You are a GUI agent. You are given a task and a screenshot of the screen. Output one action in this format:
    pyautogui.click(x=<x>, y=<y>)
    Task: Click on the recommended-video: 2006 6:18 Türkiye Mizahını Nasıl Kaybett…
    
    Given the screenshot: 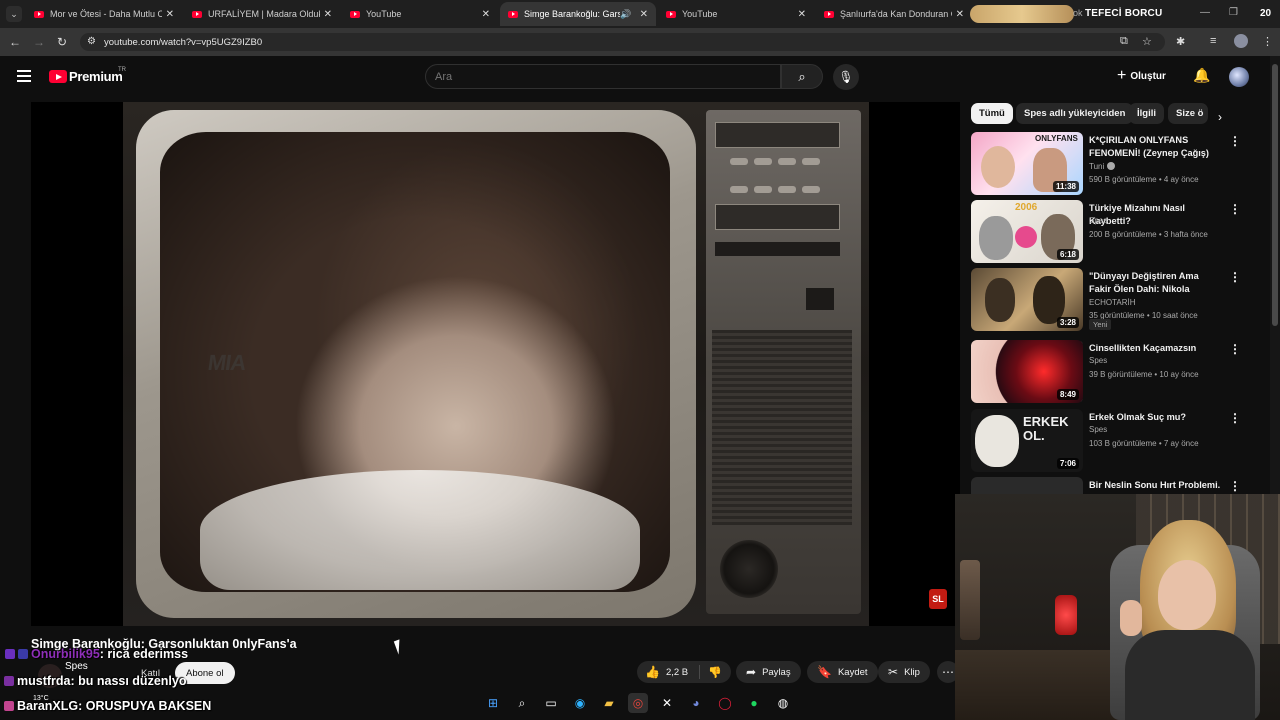 What is the action you would take?
    pyautogui.click(x=1119, y=232)
    